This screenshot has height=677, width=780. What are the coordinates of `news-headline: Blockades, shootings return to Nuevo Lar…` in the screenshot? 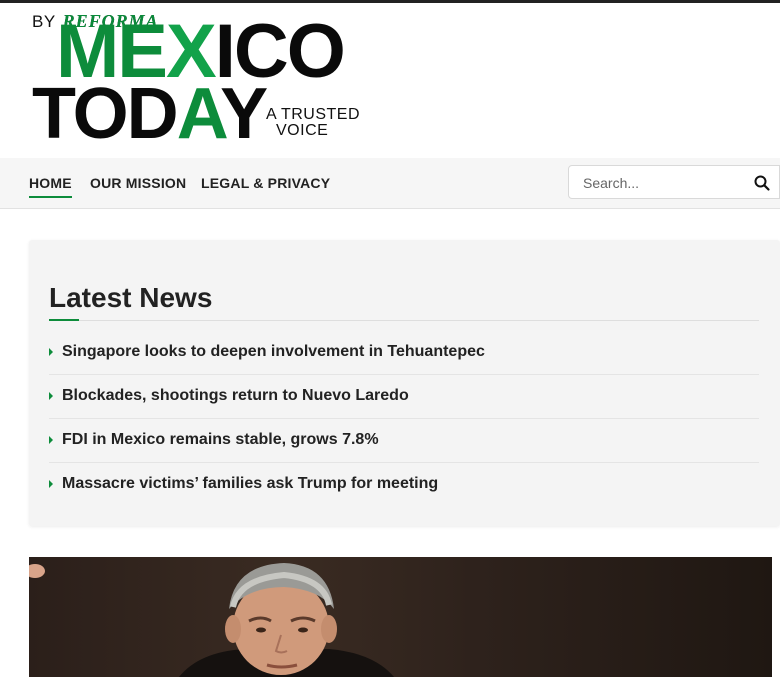 It's located at (235, 396).